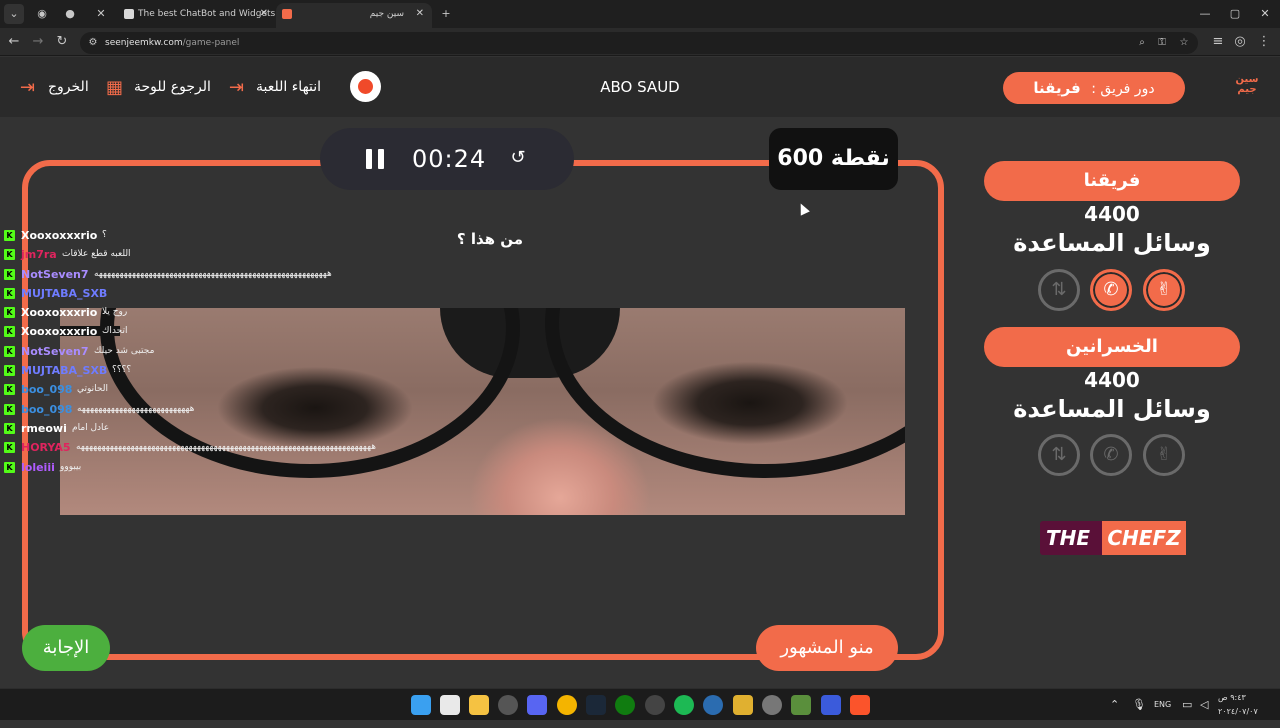  Describe the element at coordinates (1162, 43) in the screenshot. I see `password-key-icon: ⚿` at that location.